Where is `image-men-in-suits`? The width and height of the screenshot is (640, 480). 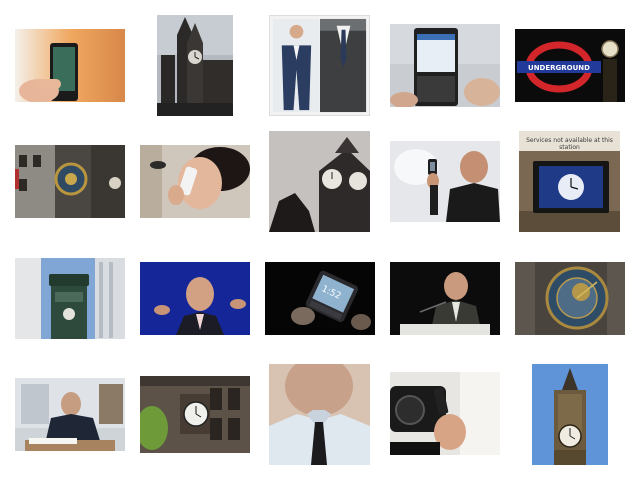
image-men-in-suits is located at coordinates (319, 65).